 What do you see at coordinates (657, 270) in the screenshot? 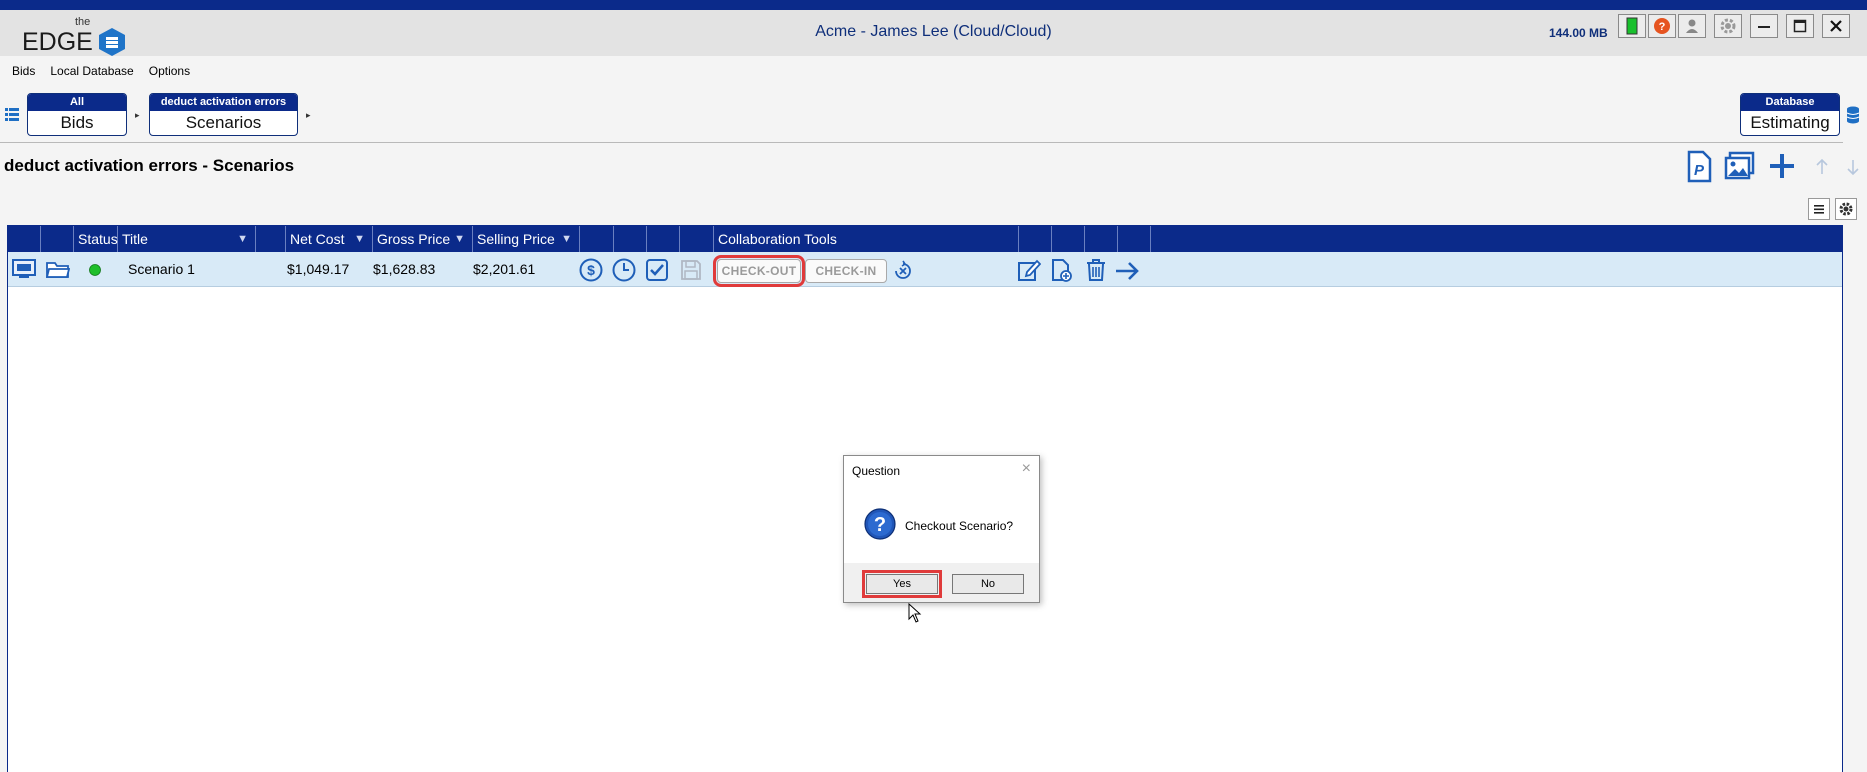
I see `checkbox-icon` at bounding box center [657, 270].